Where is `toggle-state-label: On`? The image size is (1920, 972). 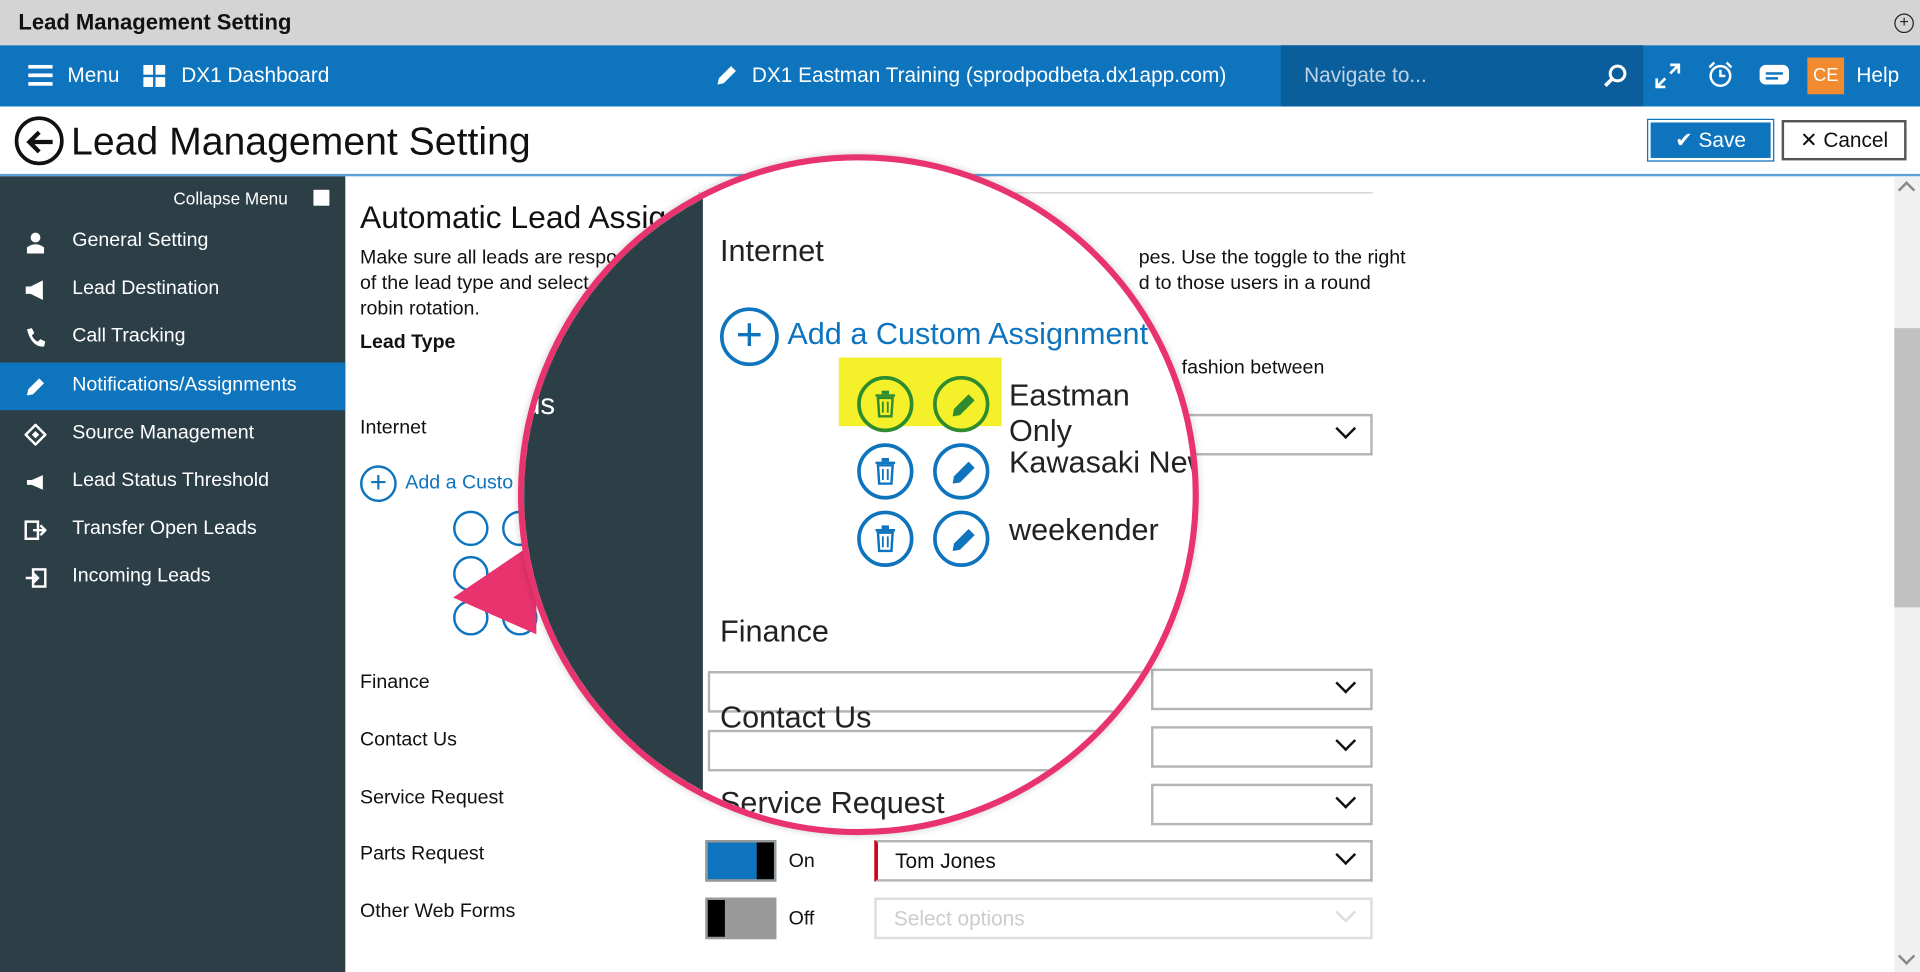 toggle-state-label: On is located at coordinates (801, 861).